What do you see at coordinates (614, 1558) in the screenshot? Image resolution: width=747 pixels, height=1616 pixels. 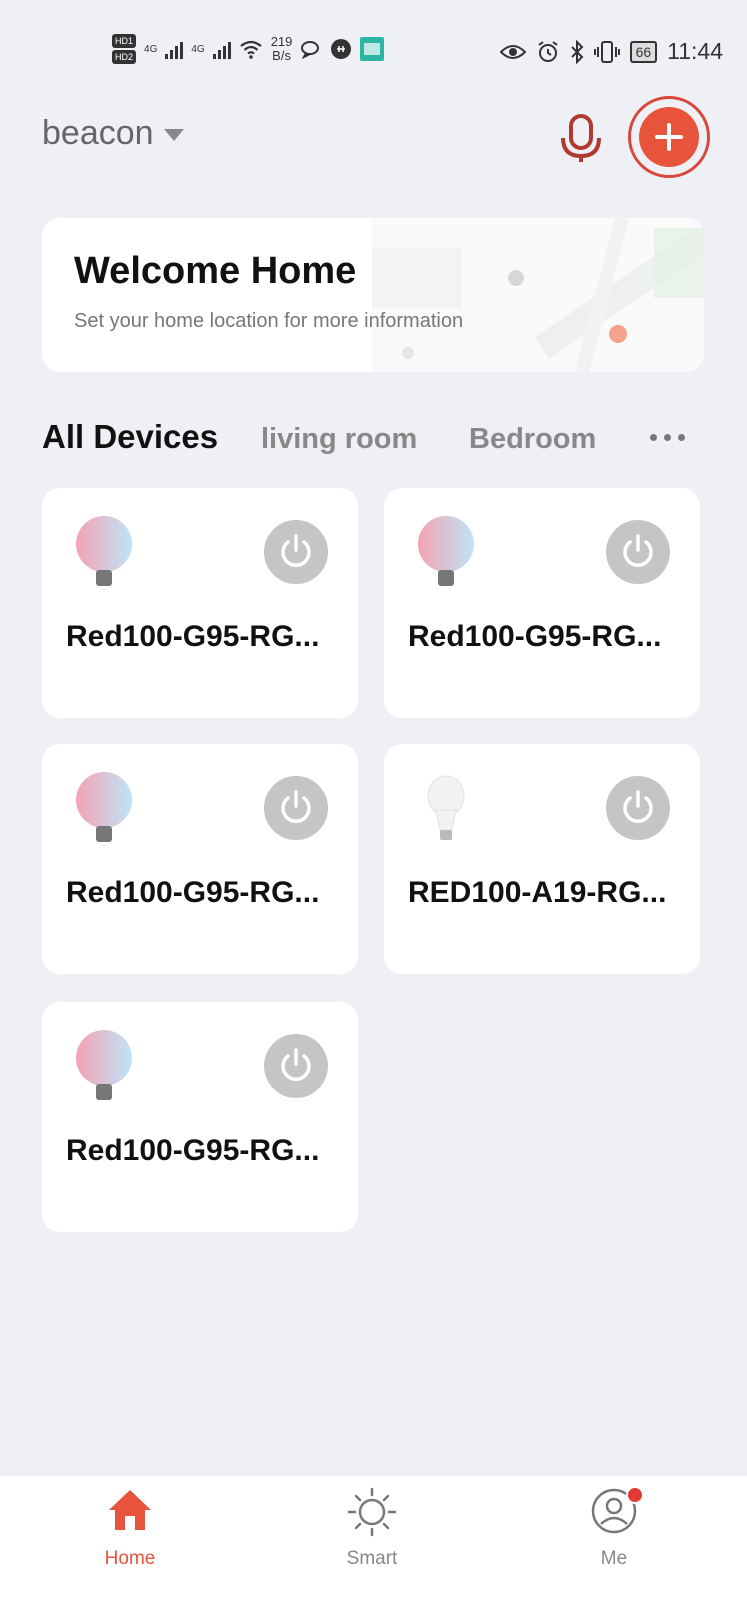 I see `nav-me-label: Me` at bounding box center [614, 1558].